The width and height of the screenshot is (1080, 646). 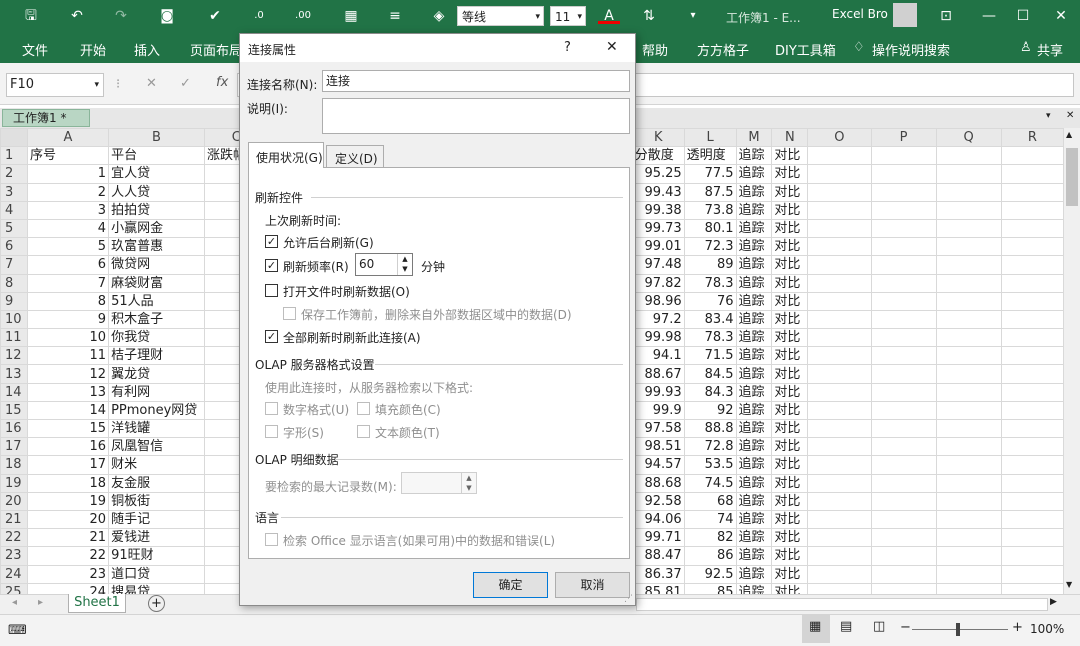 What do you see at coordinates (68, 374) in the screenshot?
I see `cell: 12` at bounding box center [68, 374].